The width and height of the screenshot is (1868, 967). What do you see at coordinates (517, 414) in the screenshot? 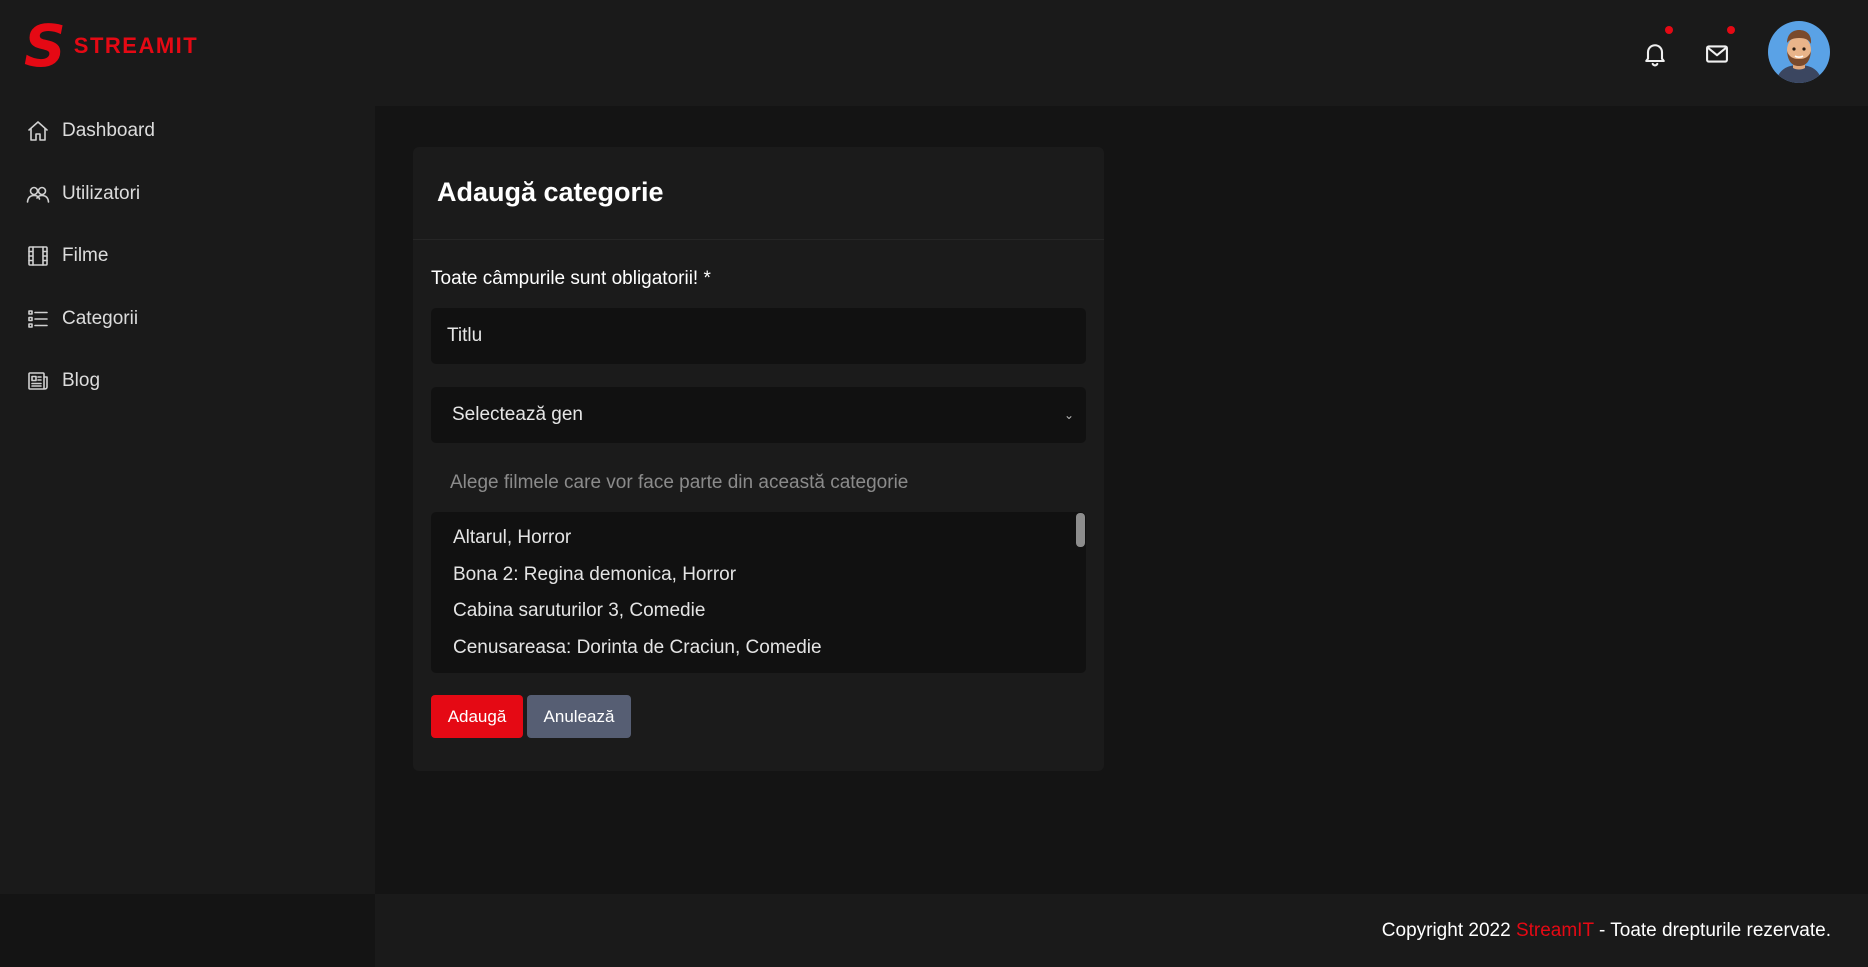
I see `genre-select-value: Selectează gen` at bounding box center [517, 414].